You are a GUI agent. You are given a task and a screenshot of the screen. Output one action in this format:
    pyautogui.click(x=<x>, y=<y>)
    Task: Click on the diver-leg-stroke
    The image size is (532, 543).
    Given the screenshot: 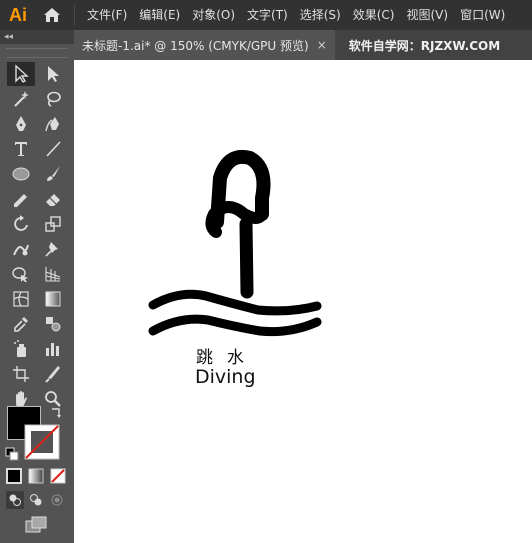 What is the action you would take?
    pyautogui.click(x=246, y=258)
    